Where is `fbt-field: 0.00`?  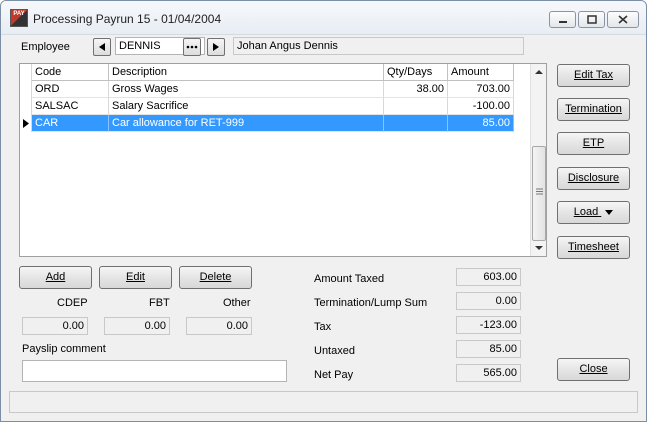
fbt-field: 0.00 is located at coordinates (137, 326).